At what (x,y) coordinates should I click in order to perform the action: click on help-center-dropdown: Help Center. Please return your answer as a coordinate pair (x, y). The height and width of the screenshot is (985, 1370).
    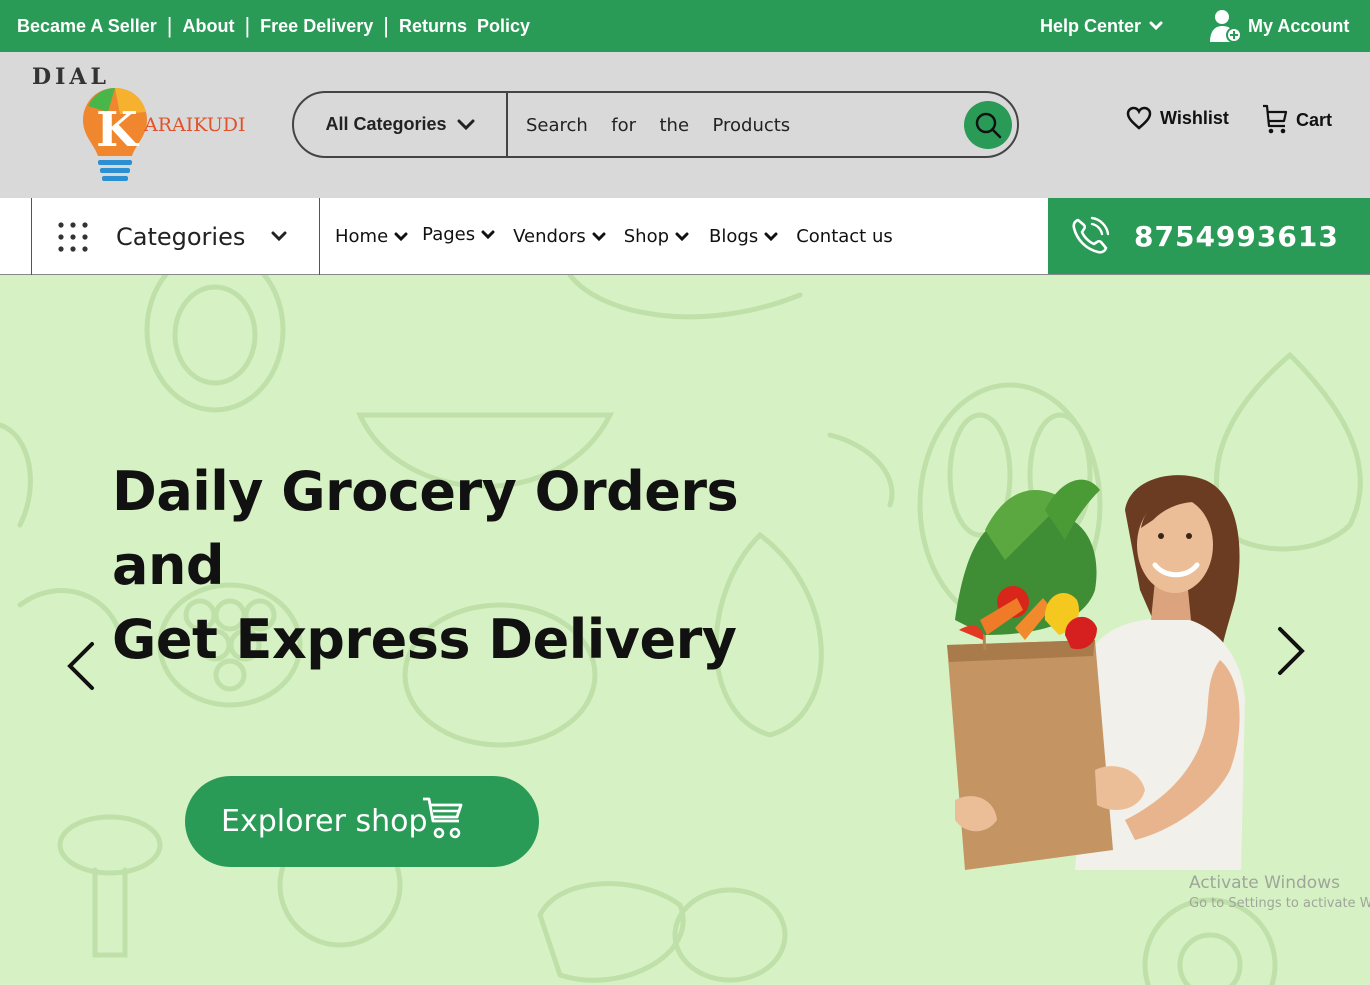
    Looking at the image, I should click on (1101, 26).